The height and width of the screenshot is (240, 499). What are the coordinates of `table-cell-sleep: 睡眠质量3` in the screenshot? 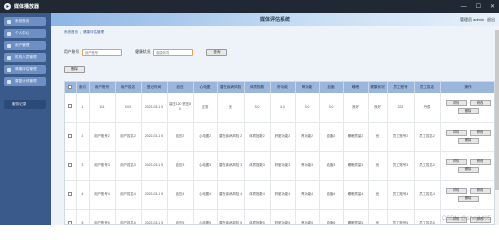 It's located at (356, 166).